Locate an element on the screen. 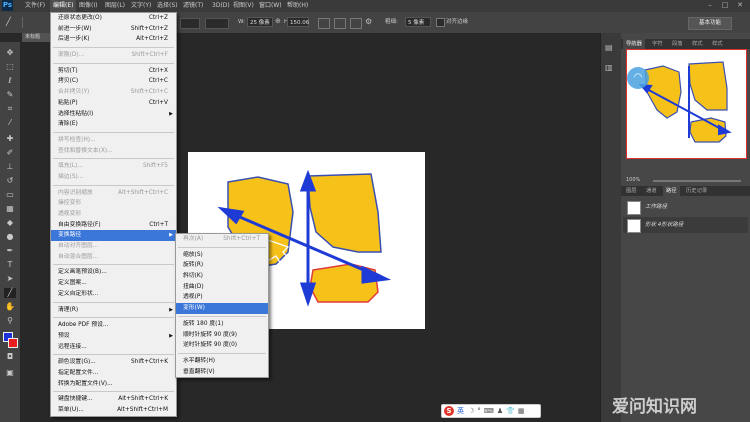 This screenshot has height=422, width=750. menu-item: 旋转(R) is located at coordinates (222, 265).